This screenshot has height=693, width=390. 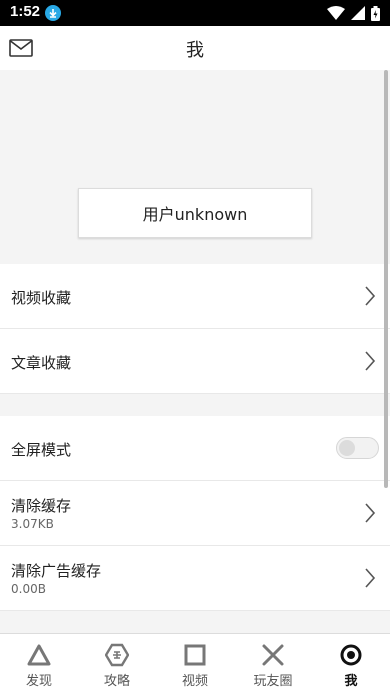 I want to click on bottom-spacer, so click(x=195, y=622).